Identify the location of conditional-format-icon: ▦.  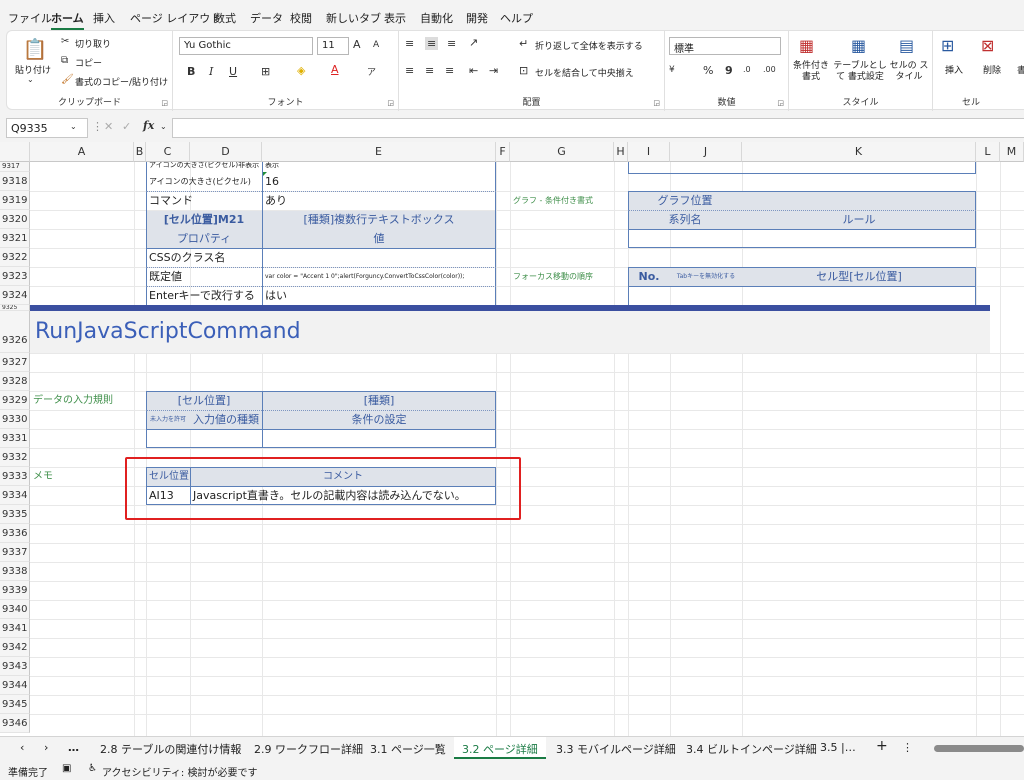
(806, 45).